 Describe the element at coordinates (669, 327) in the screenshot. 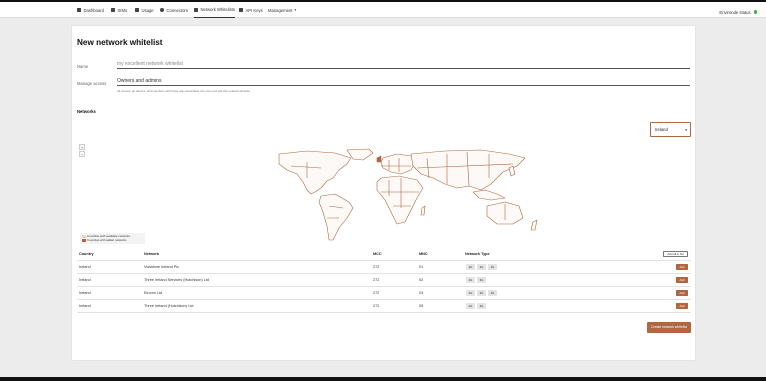

I see `create-network-whitelist-button: Create network whitelist` at that location.